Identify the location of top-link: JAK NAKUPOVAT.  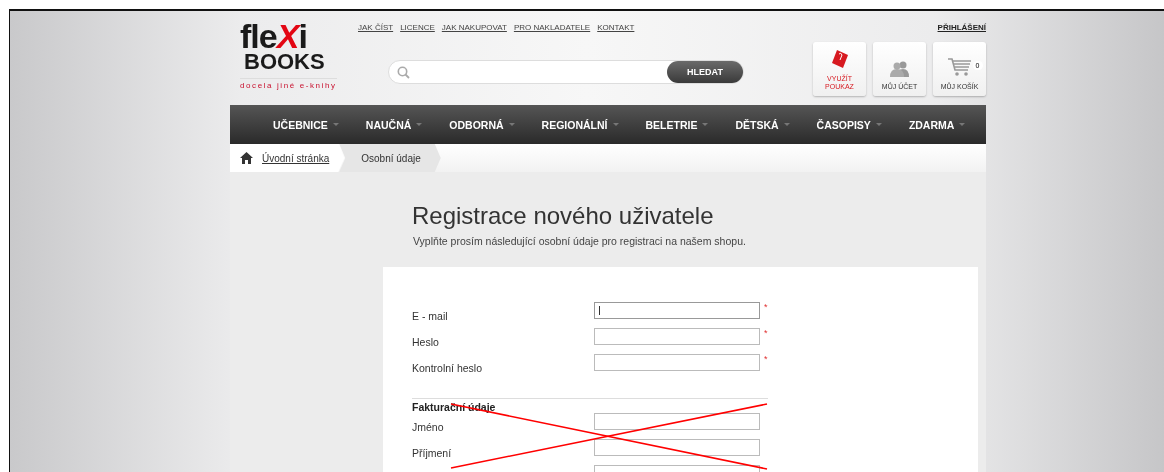
(474, 27).